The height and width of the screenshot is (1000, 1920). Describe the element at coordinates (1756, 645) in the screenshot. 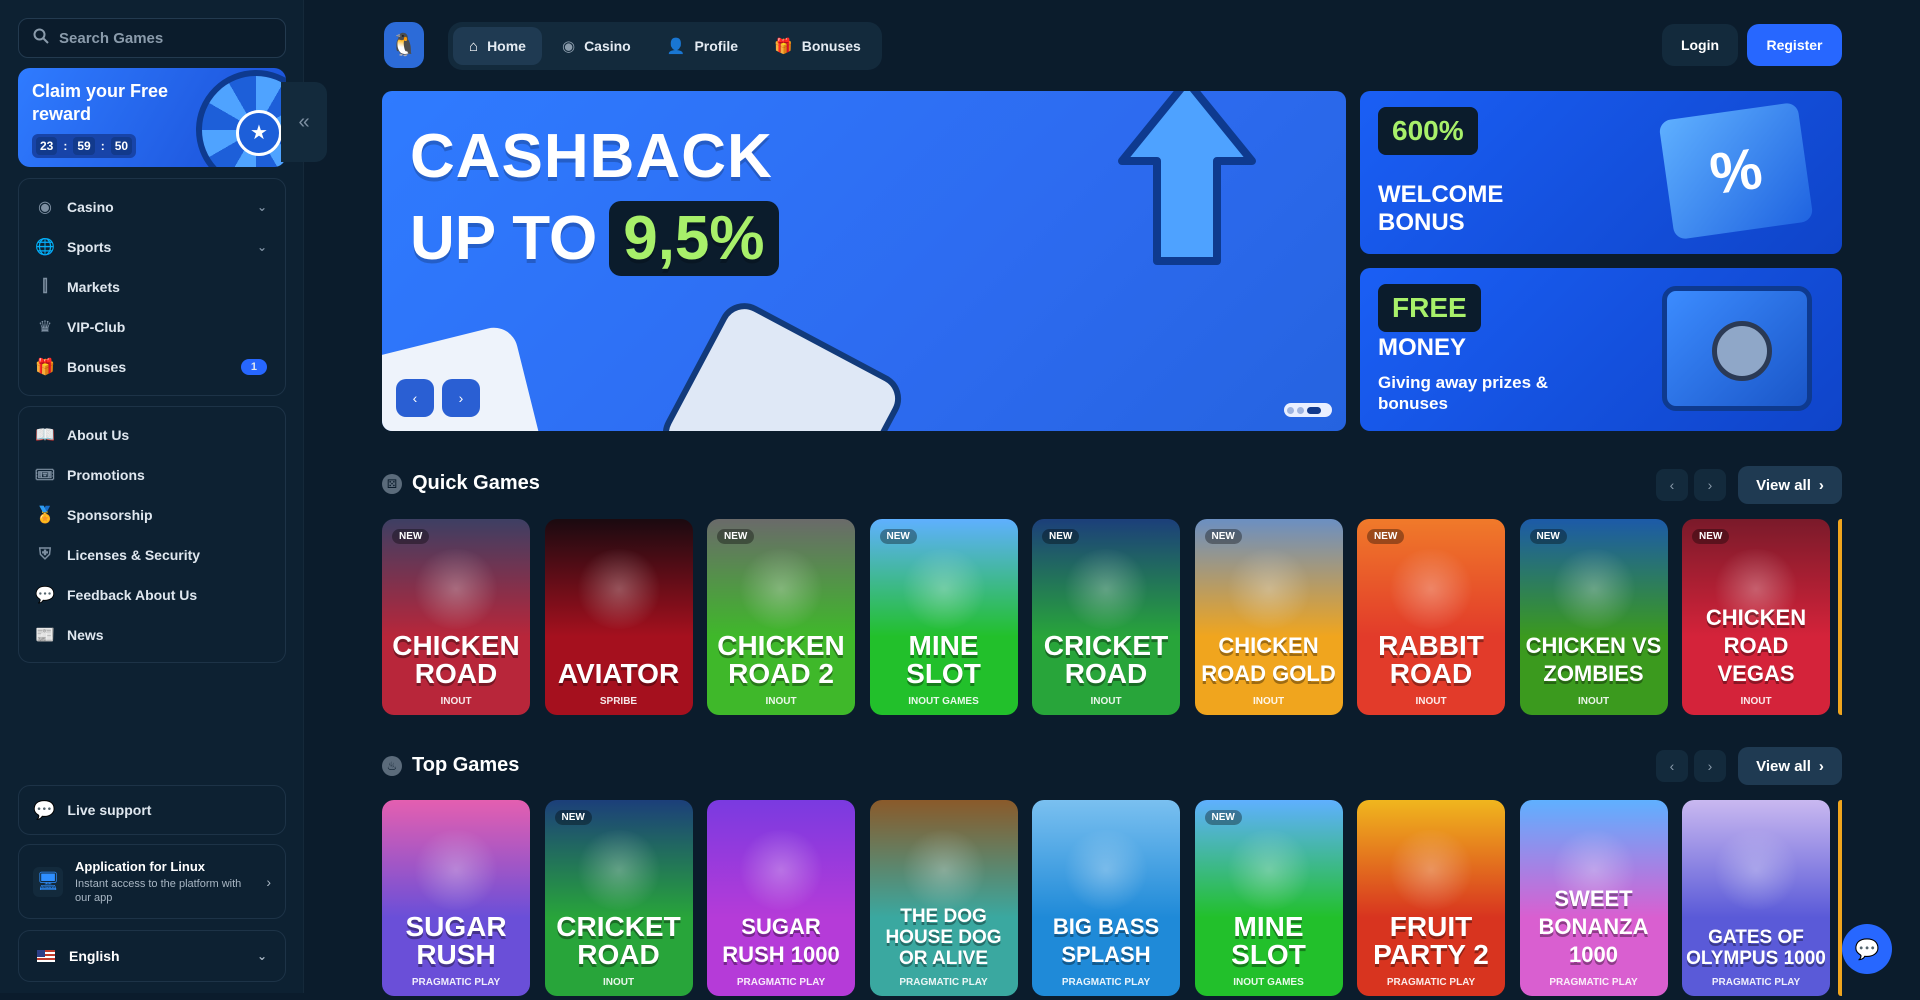

I see `game-title: CHICKEN ROAD VEGAS` at that location.